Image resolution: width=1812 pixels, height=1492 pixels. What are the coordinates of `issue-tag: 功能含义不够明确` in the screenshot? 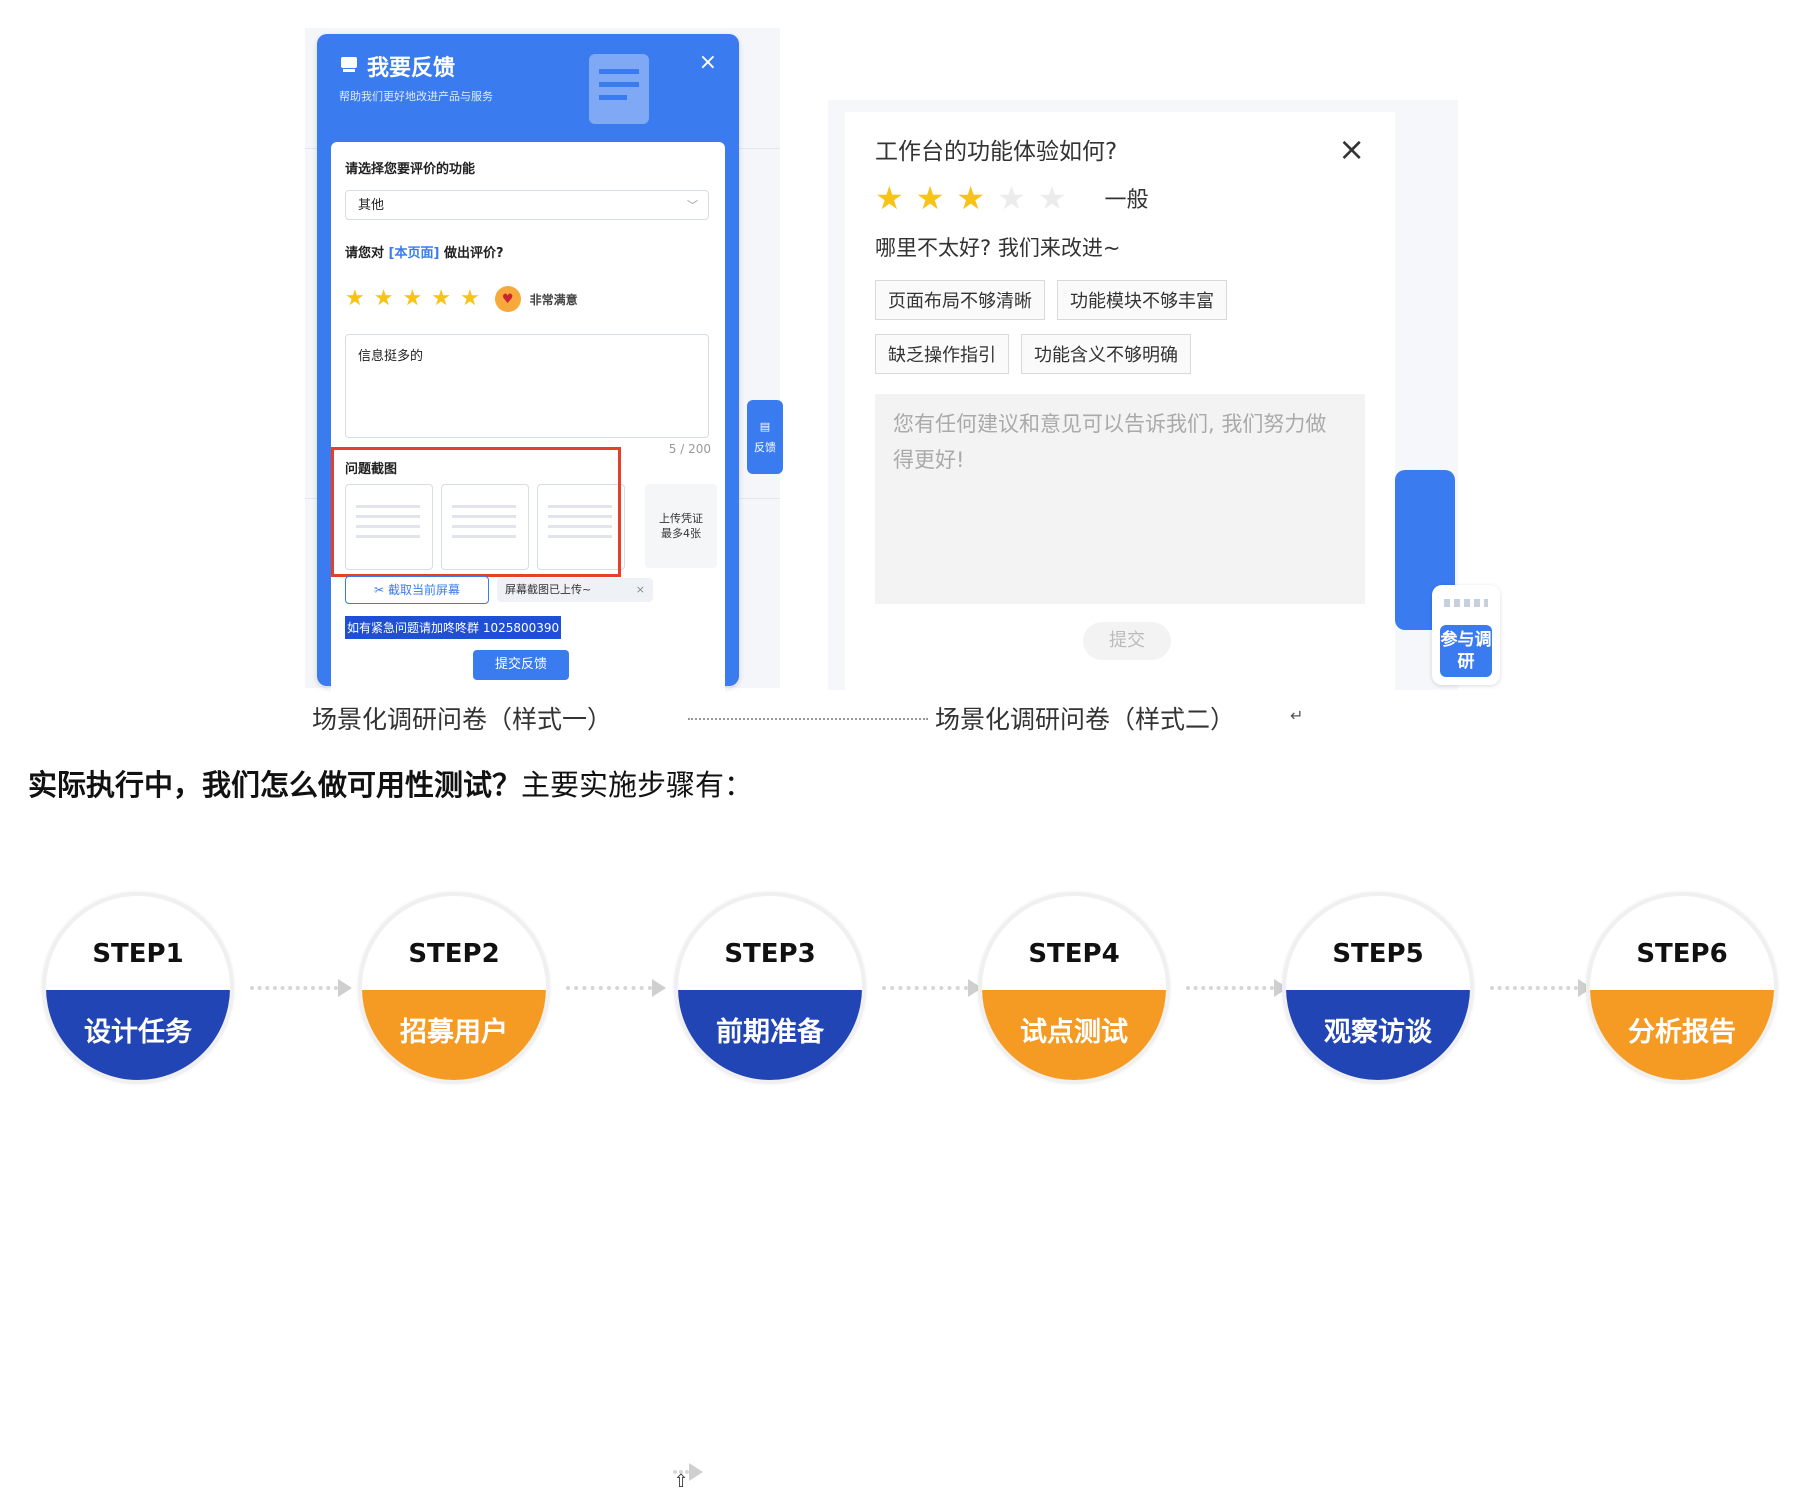 It's located at (1106, 354).